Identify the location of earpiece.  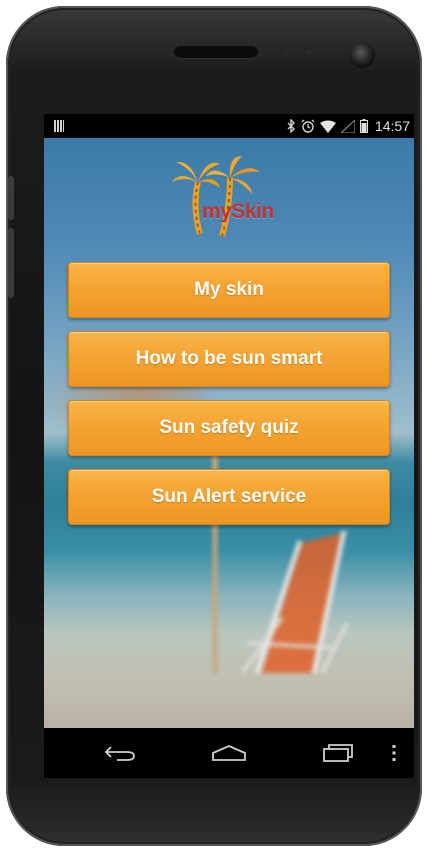
(216, 52).